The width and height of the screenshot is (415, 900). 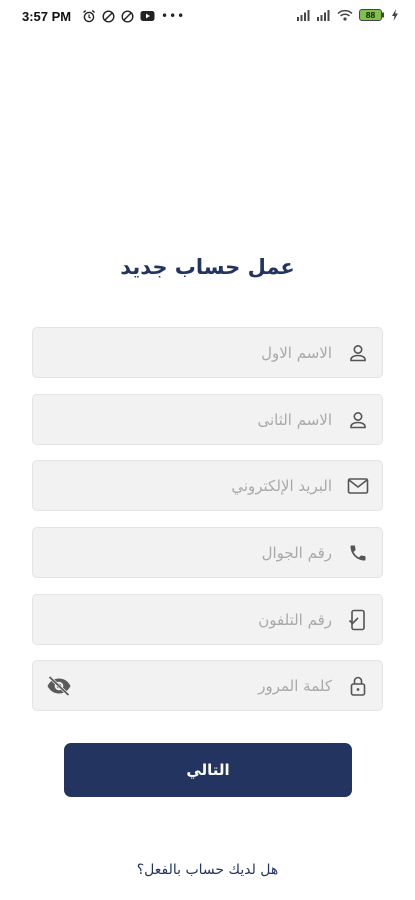 I want to click on alarm-icon, so click(x=89, y=16).